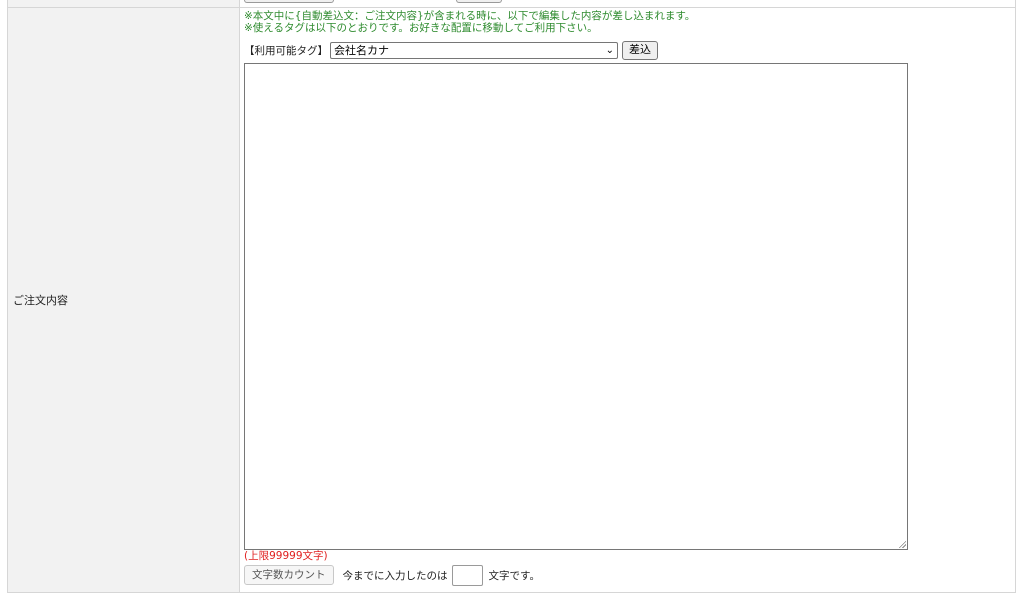 The image size is (1024, 593). Describe the element at coordinates (421, 28) in the screenshot. I see `note-line-2: ※使えるタグは以下のとおりです。お好きな配置に移動してご利用下さい。` at that location.